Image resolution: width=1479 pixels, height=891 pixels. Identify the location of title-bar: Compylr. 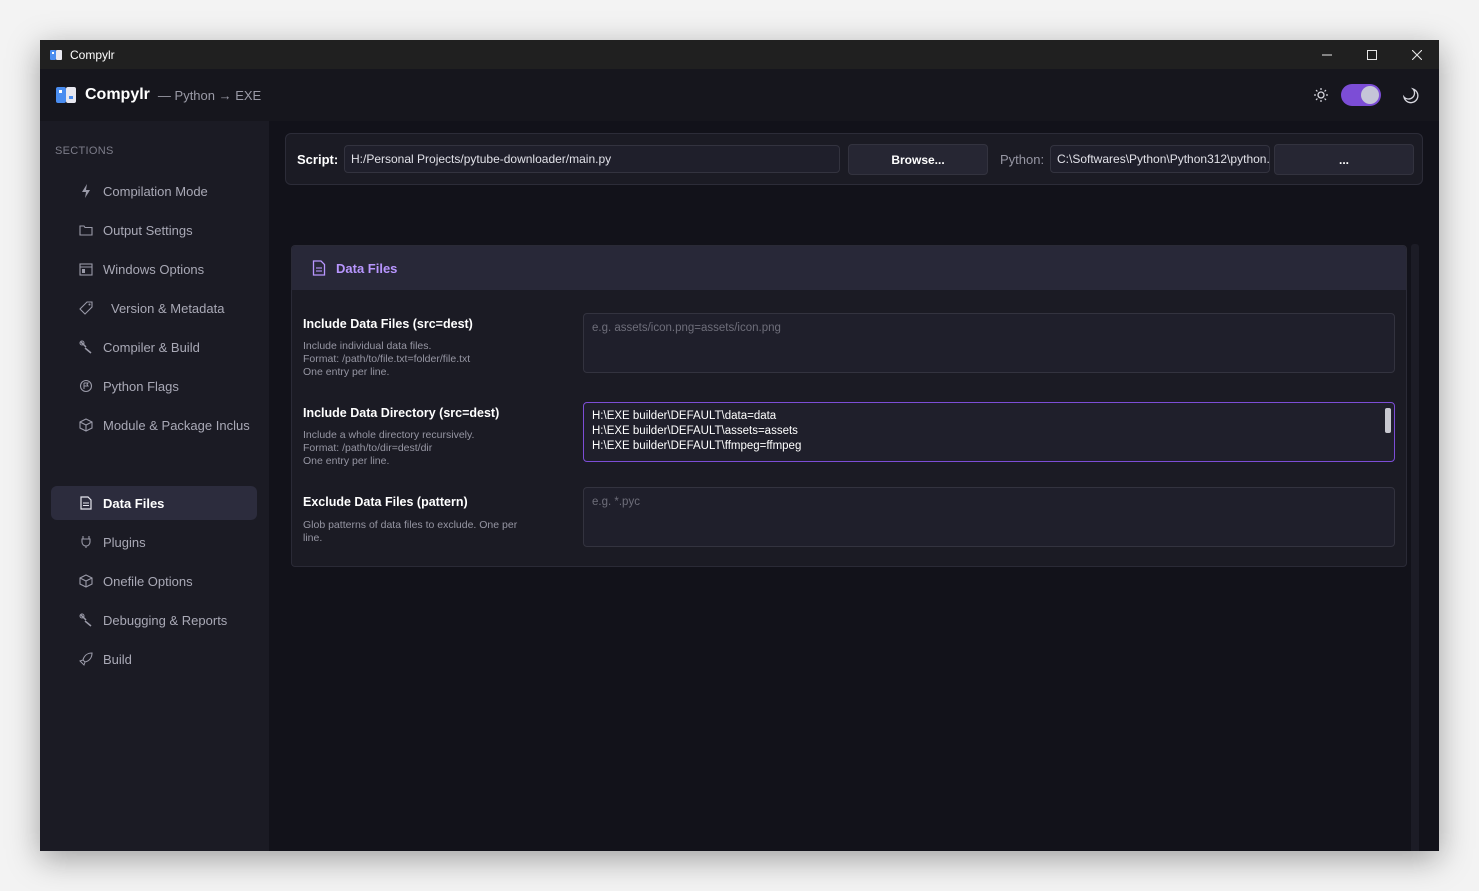
(739, 54).